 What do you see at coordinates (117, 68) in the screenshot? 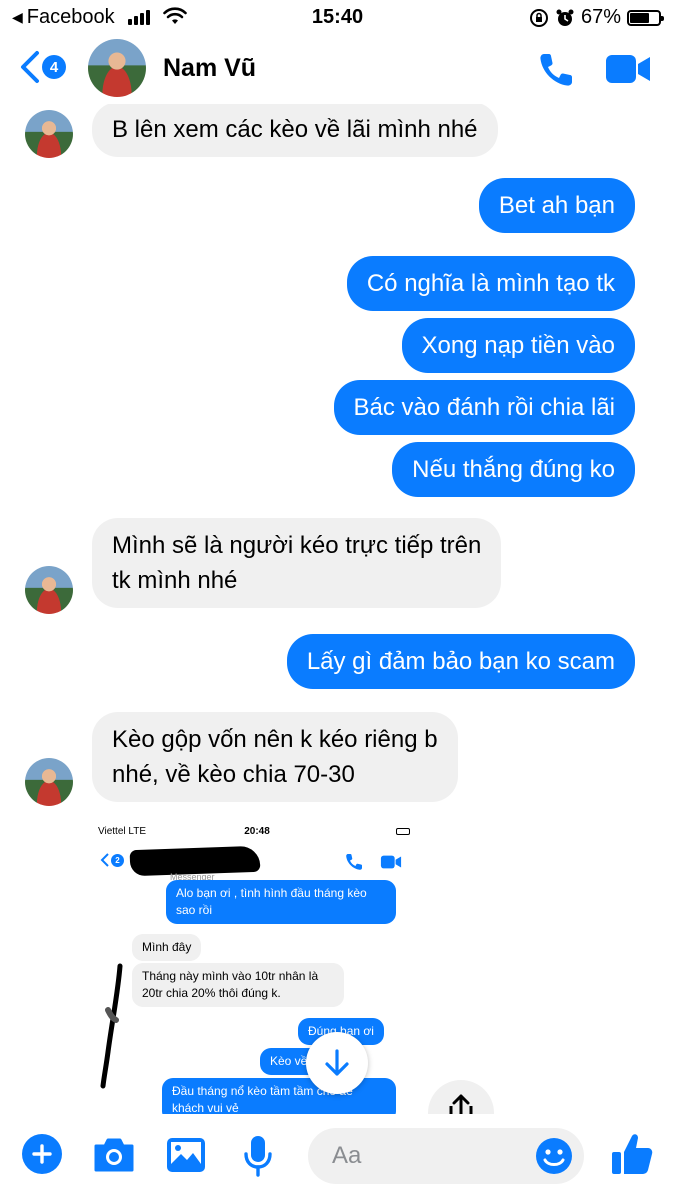
I see `contact-avatar` at bounding box center [117, 68].